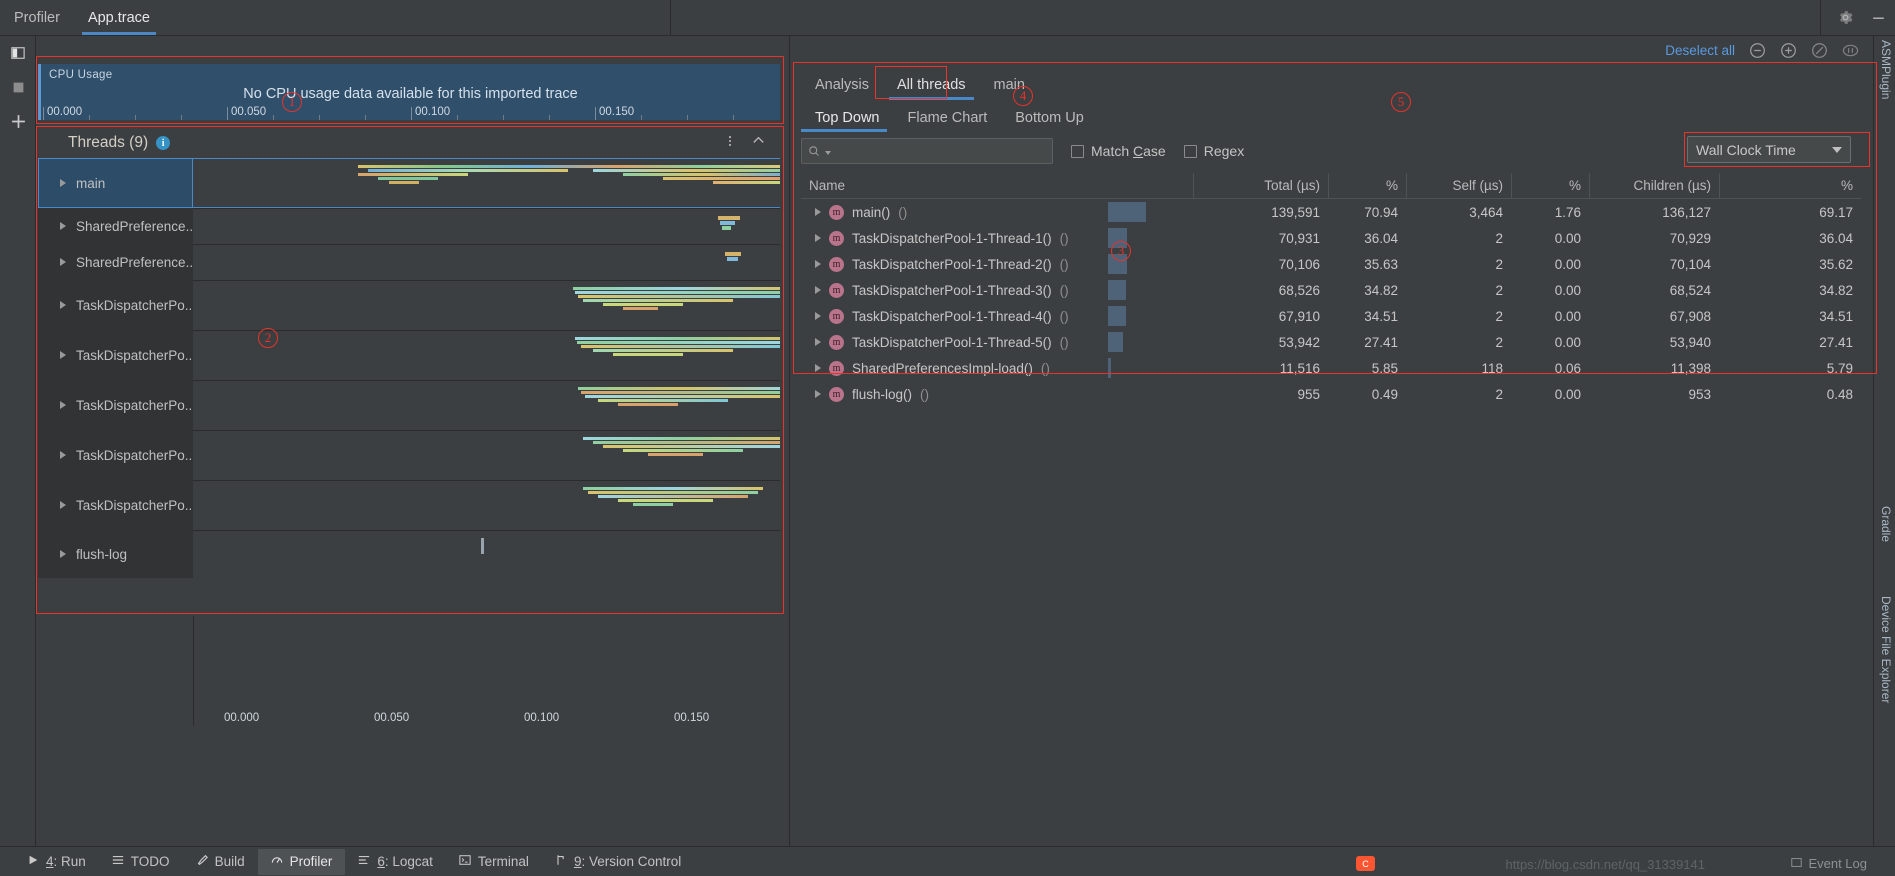  I want to click on thread-name-cell: main, so click(115, 183).